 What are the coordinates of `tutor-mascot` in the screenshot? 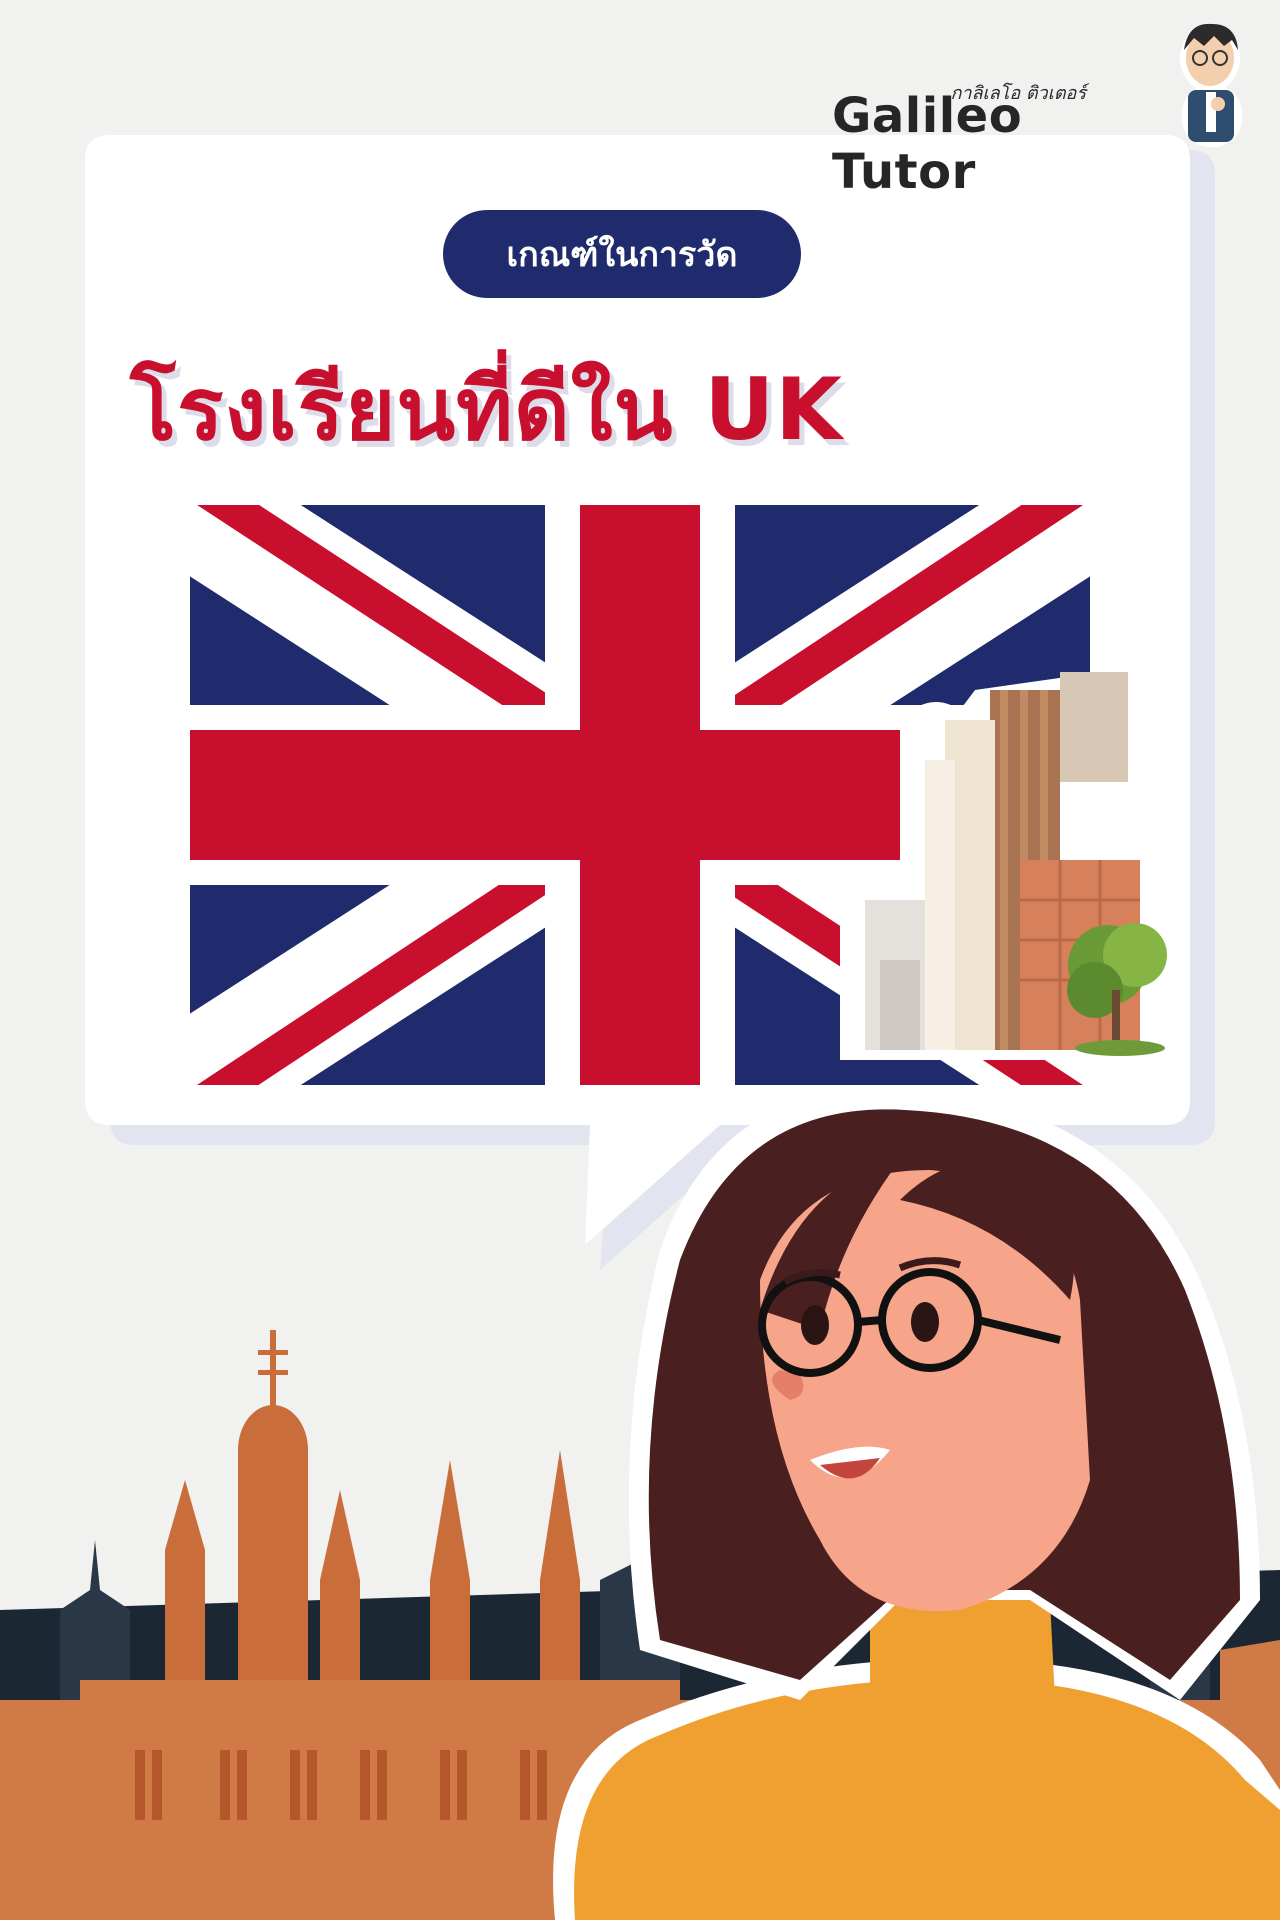 It's located at (1211, 85).